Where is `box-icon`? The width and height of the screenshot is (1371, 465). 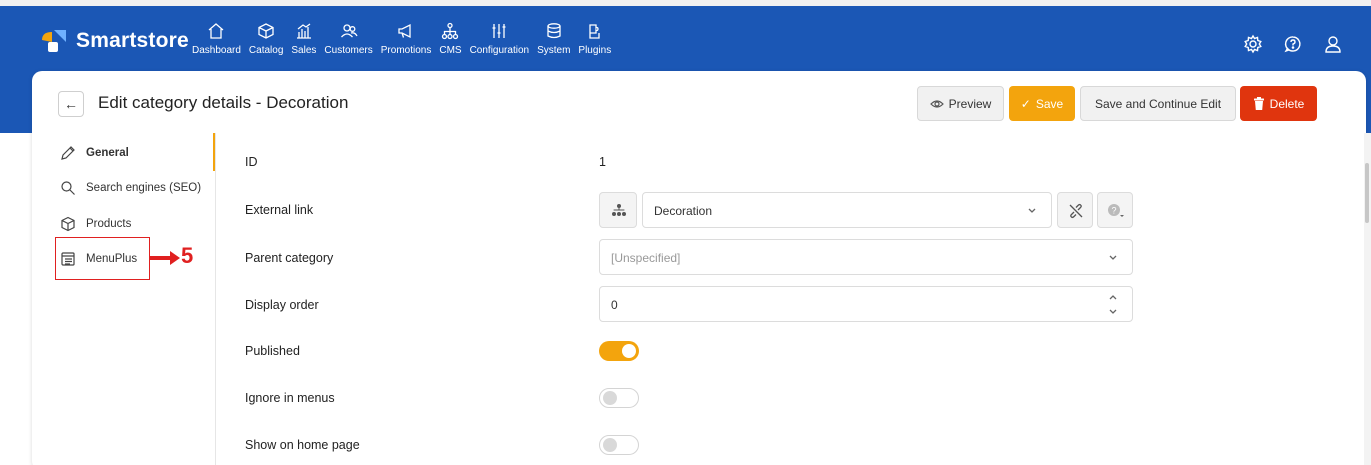 box-icon is located at coordinates (266, 31).